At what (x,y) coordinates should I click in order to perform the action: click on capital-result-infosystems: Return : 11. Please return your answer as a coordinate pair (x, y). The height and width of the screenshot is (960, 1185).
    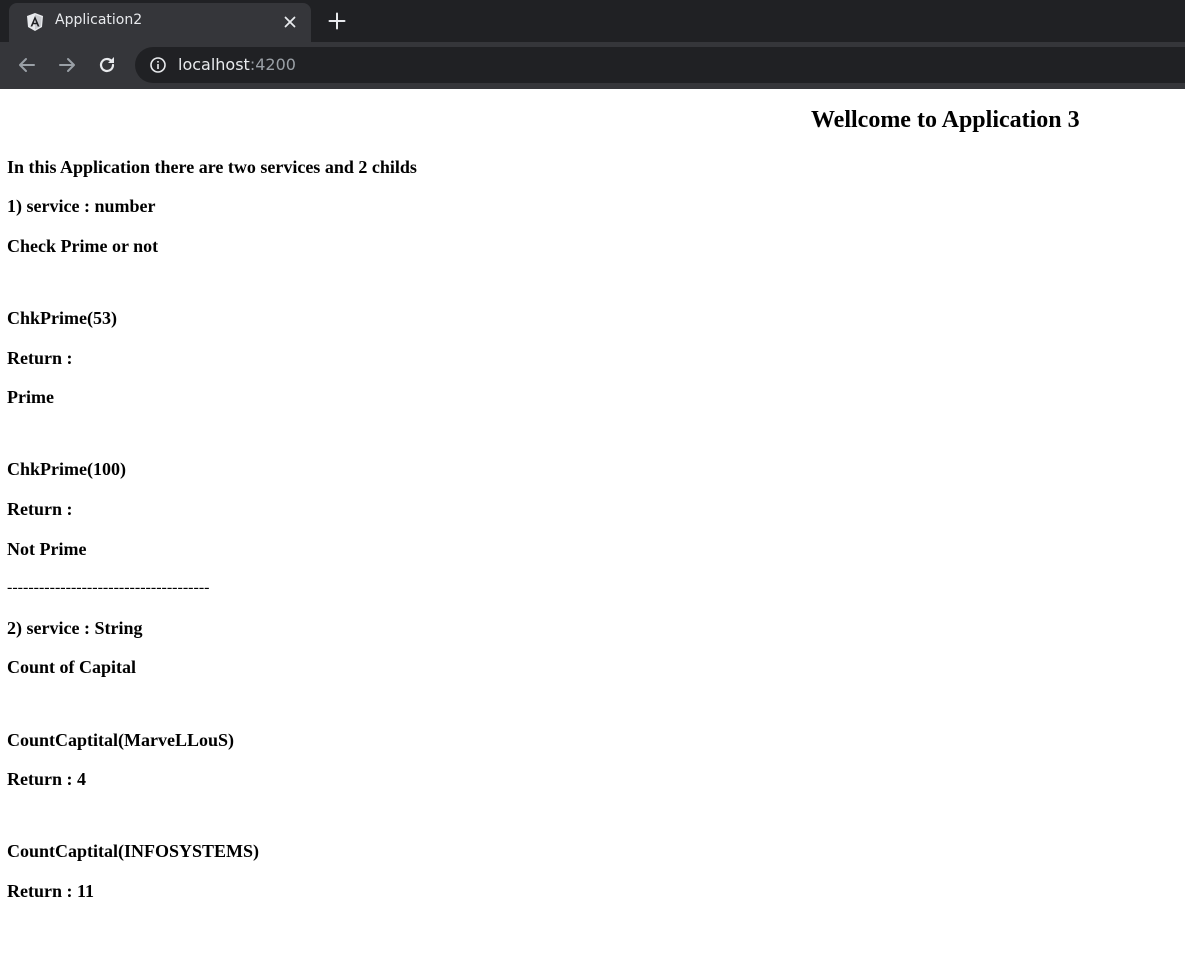
    Looking at the image, I should click on (50, 891).